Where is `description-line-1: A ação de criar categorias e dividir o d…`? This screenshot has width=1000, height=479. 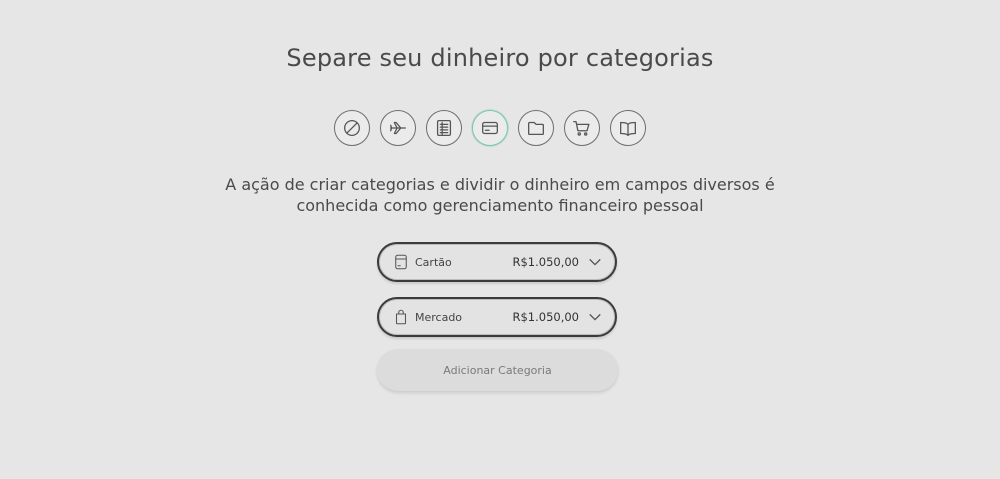
description-line-1: A ação de criar categorias e dividir o d… is located at coordinates (500, 184).